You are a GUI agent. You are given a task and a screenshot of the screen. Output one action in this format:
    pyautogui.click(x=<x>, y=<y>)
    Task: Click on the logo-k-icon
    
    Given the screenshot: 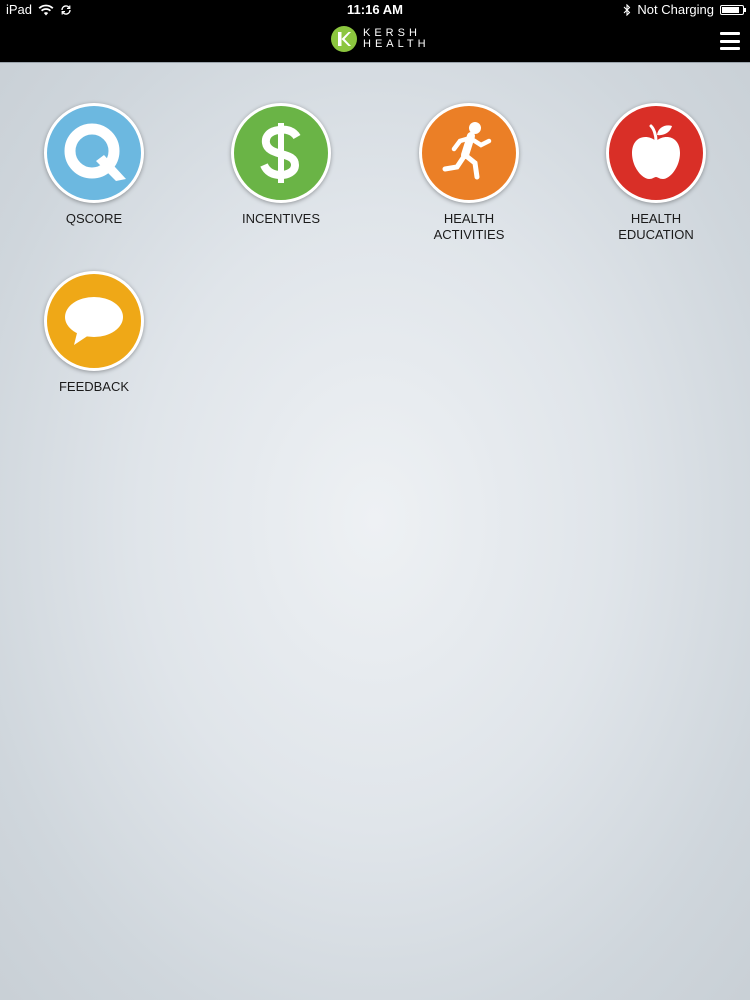 What is the action you would take?
    pyautogui.click(x=344, y=39)
    